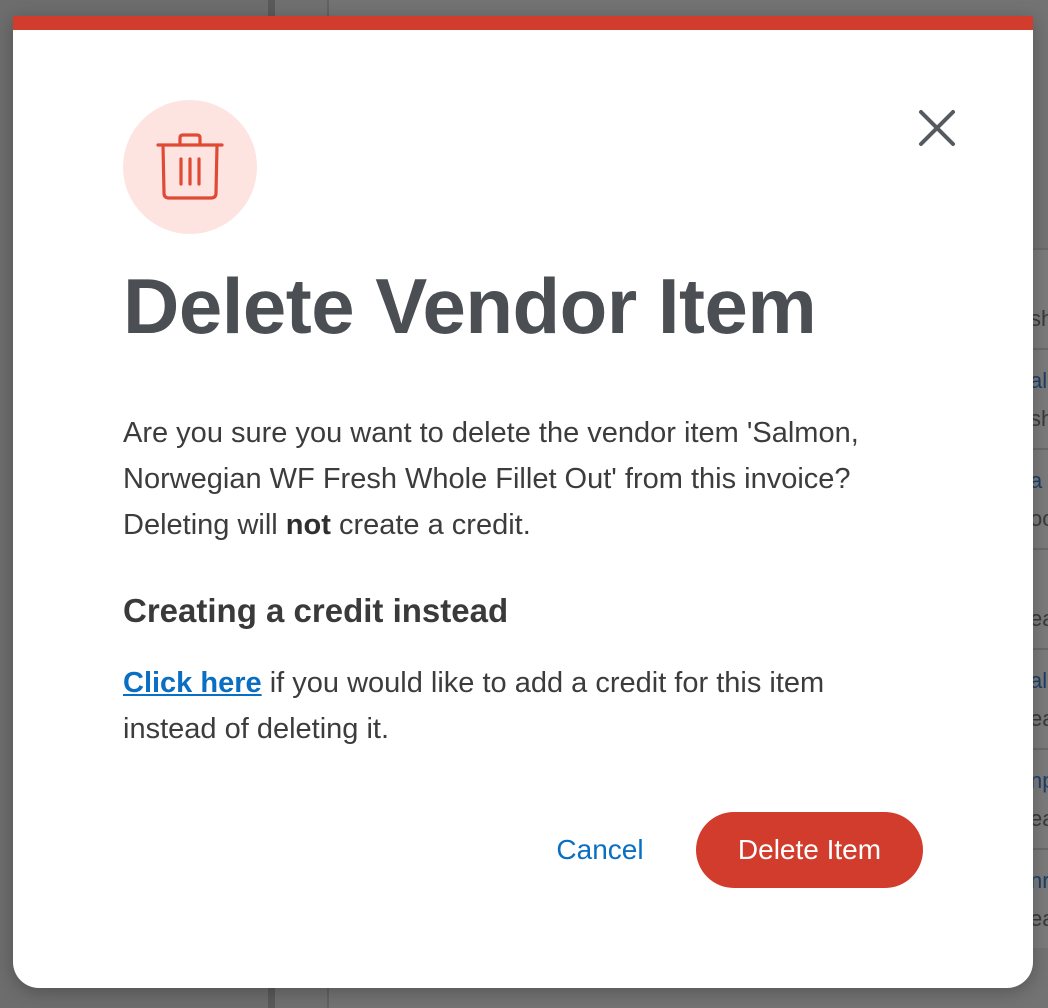 The image size is (1048, 1008). What do you see at coordinates (1040, 698) in the screenshot?
I see `table-row: alm ea` at bounding box center [1040, 698].